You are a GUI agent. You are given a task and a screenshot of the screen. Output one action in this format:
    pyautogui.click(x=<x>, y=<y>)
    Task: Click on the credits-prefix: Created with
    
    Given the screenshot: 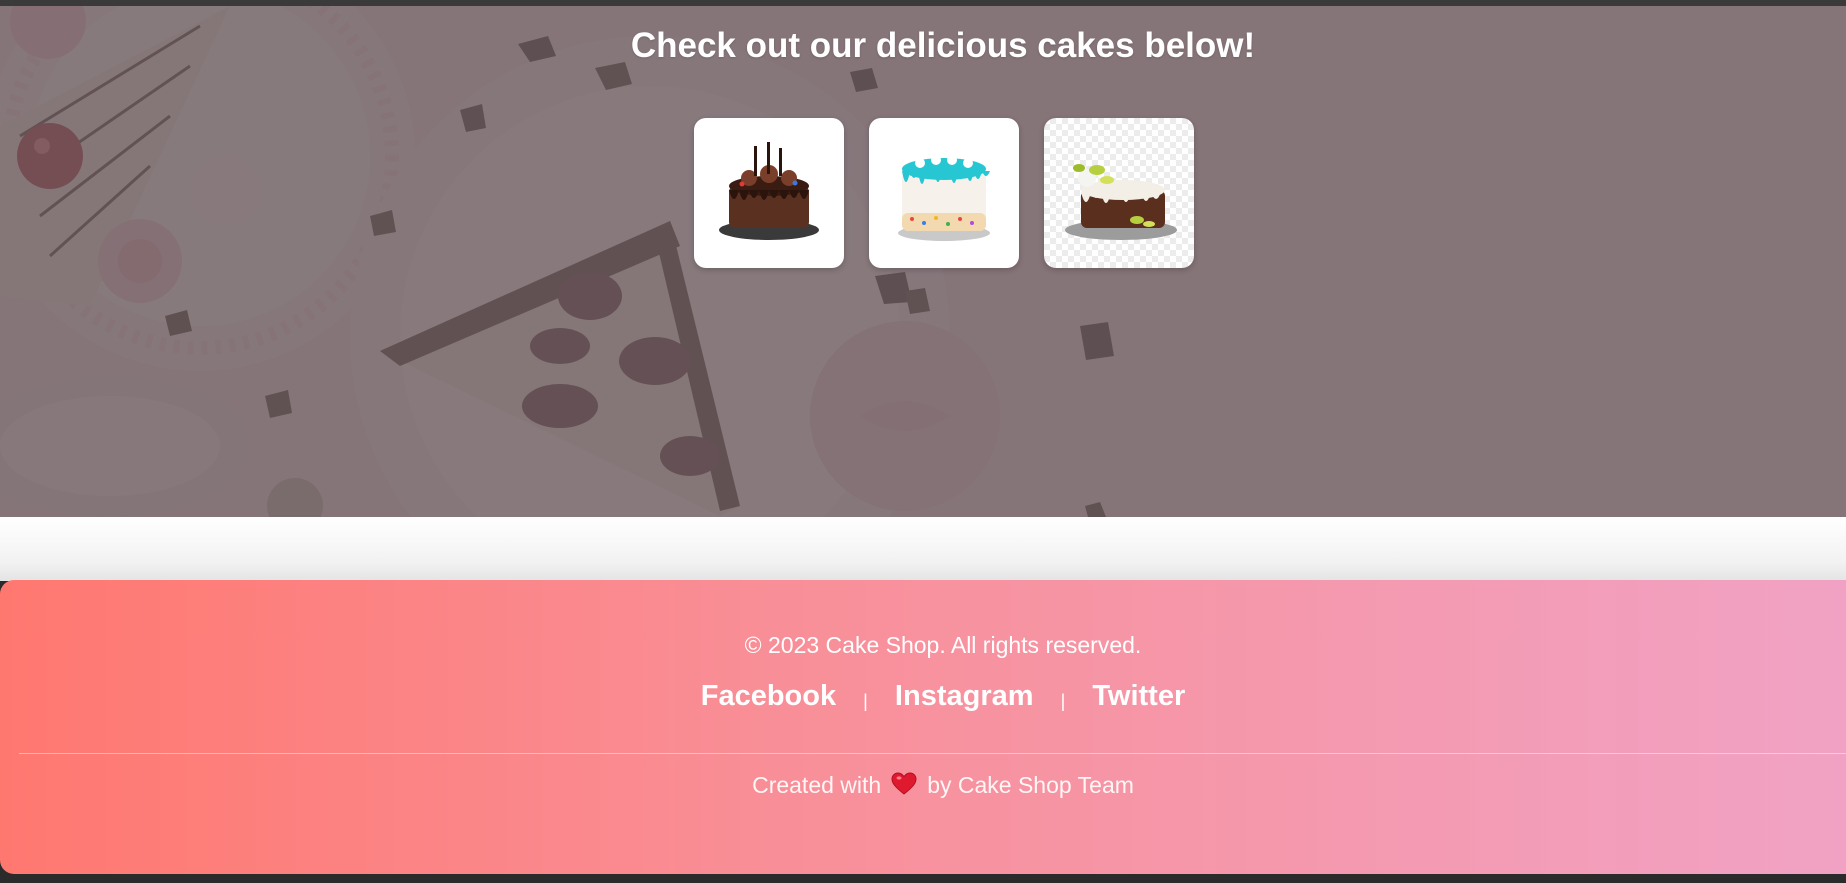 What is the action you would take?
    pyautogui.click(x=817, y=785)
    